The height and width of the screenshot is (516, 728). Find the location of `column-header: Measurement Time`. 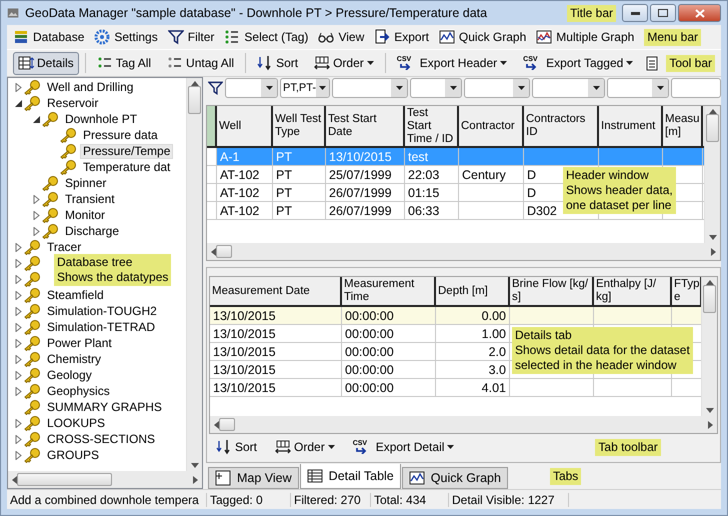

column-header: Measurement Time is located at coordinates (389, 291).